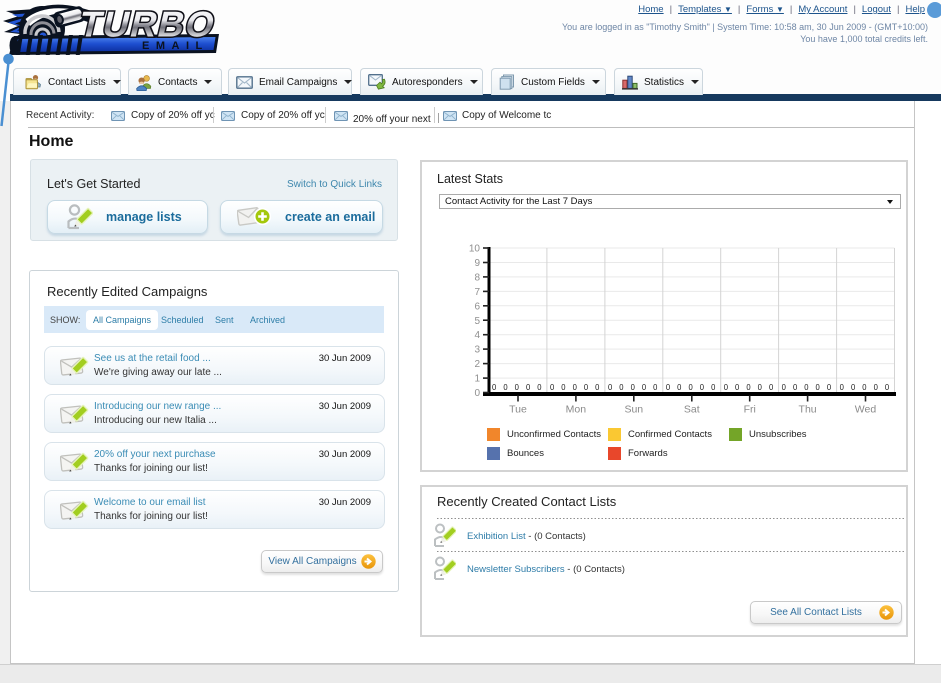 The width and height of the screenshot is (941, 683). Describe the element at coordinates (477, 292) in the screenshot. I see `svg-text: 7` at that location.